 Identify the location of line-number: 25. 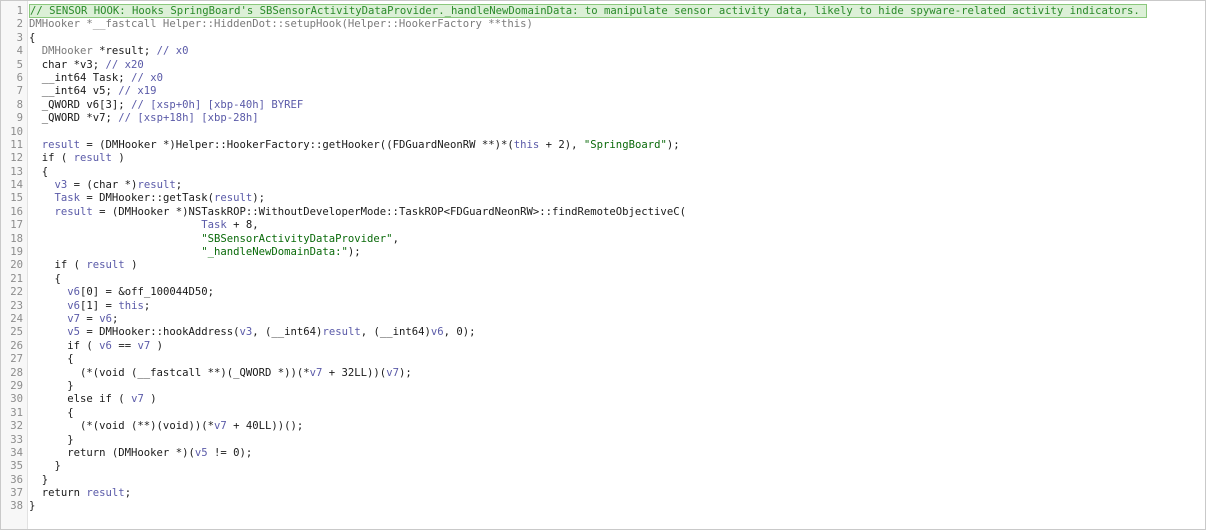
(16, 332).